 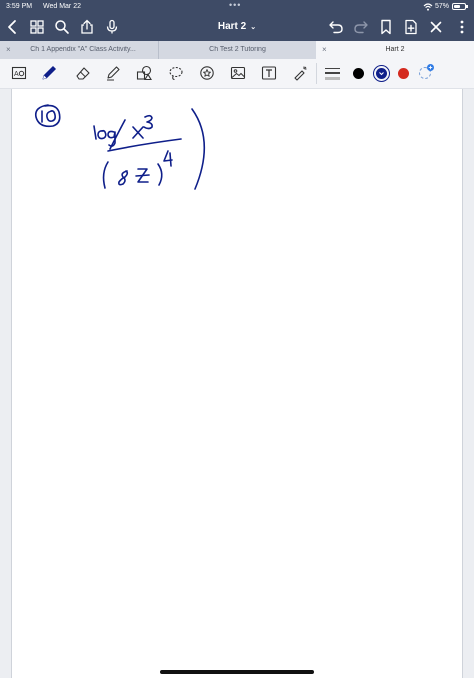 I want to click on stroke-line-medium, so click(x=332, y=73).